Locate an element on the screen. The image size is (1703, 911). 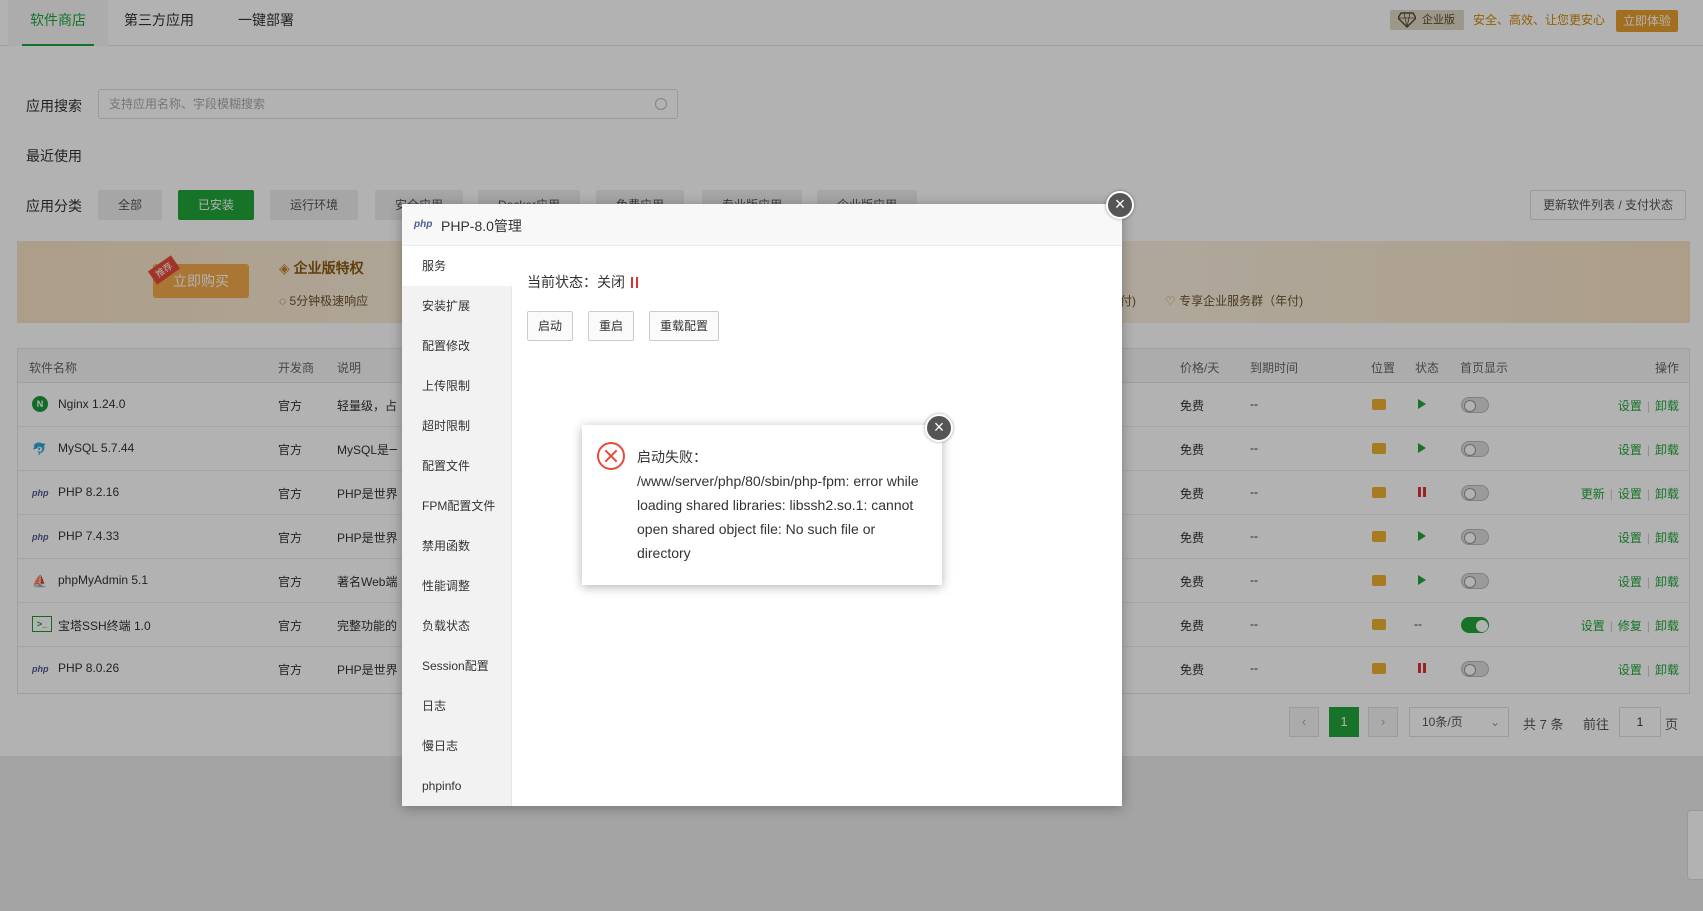
menu-session-config: Session配置 is located at coordinates (457, 666).